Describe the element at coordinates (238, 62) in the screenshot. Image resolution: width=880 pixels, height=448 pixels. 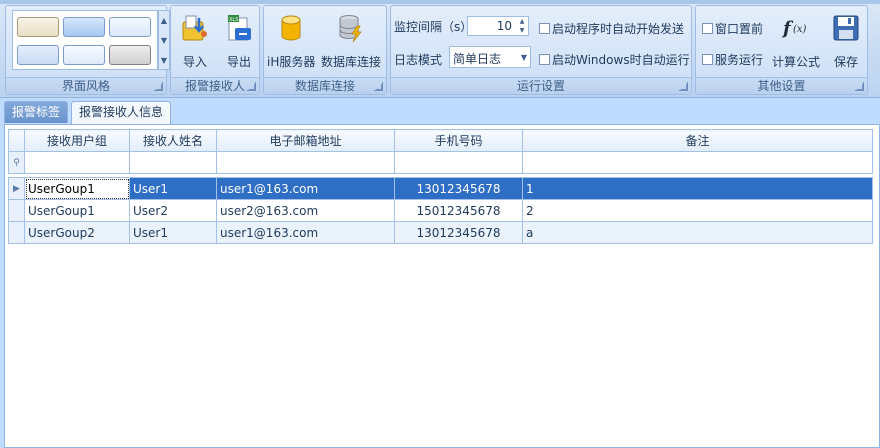
I see `export-label: 导出` at that location.